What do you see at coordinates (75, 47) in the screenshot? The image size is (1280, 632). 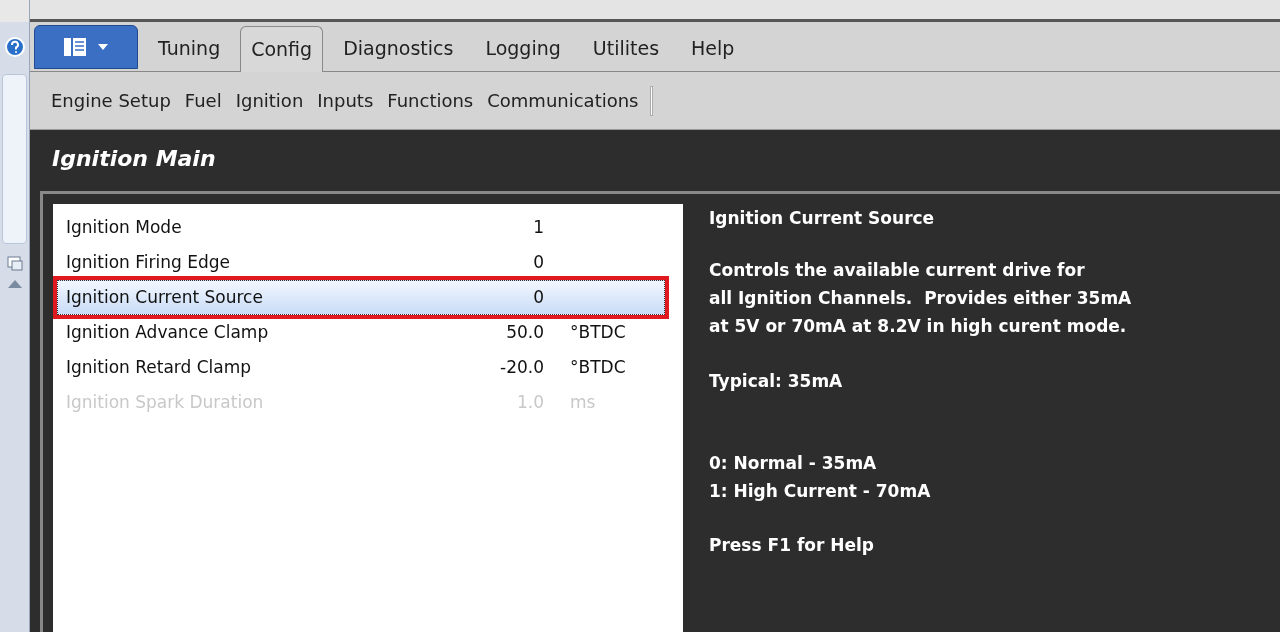 I see `list-icon` at bounding box center [75, 47].